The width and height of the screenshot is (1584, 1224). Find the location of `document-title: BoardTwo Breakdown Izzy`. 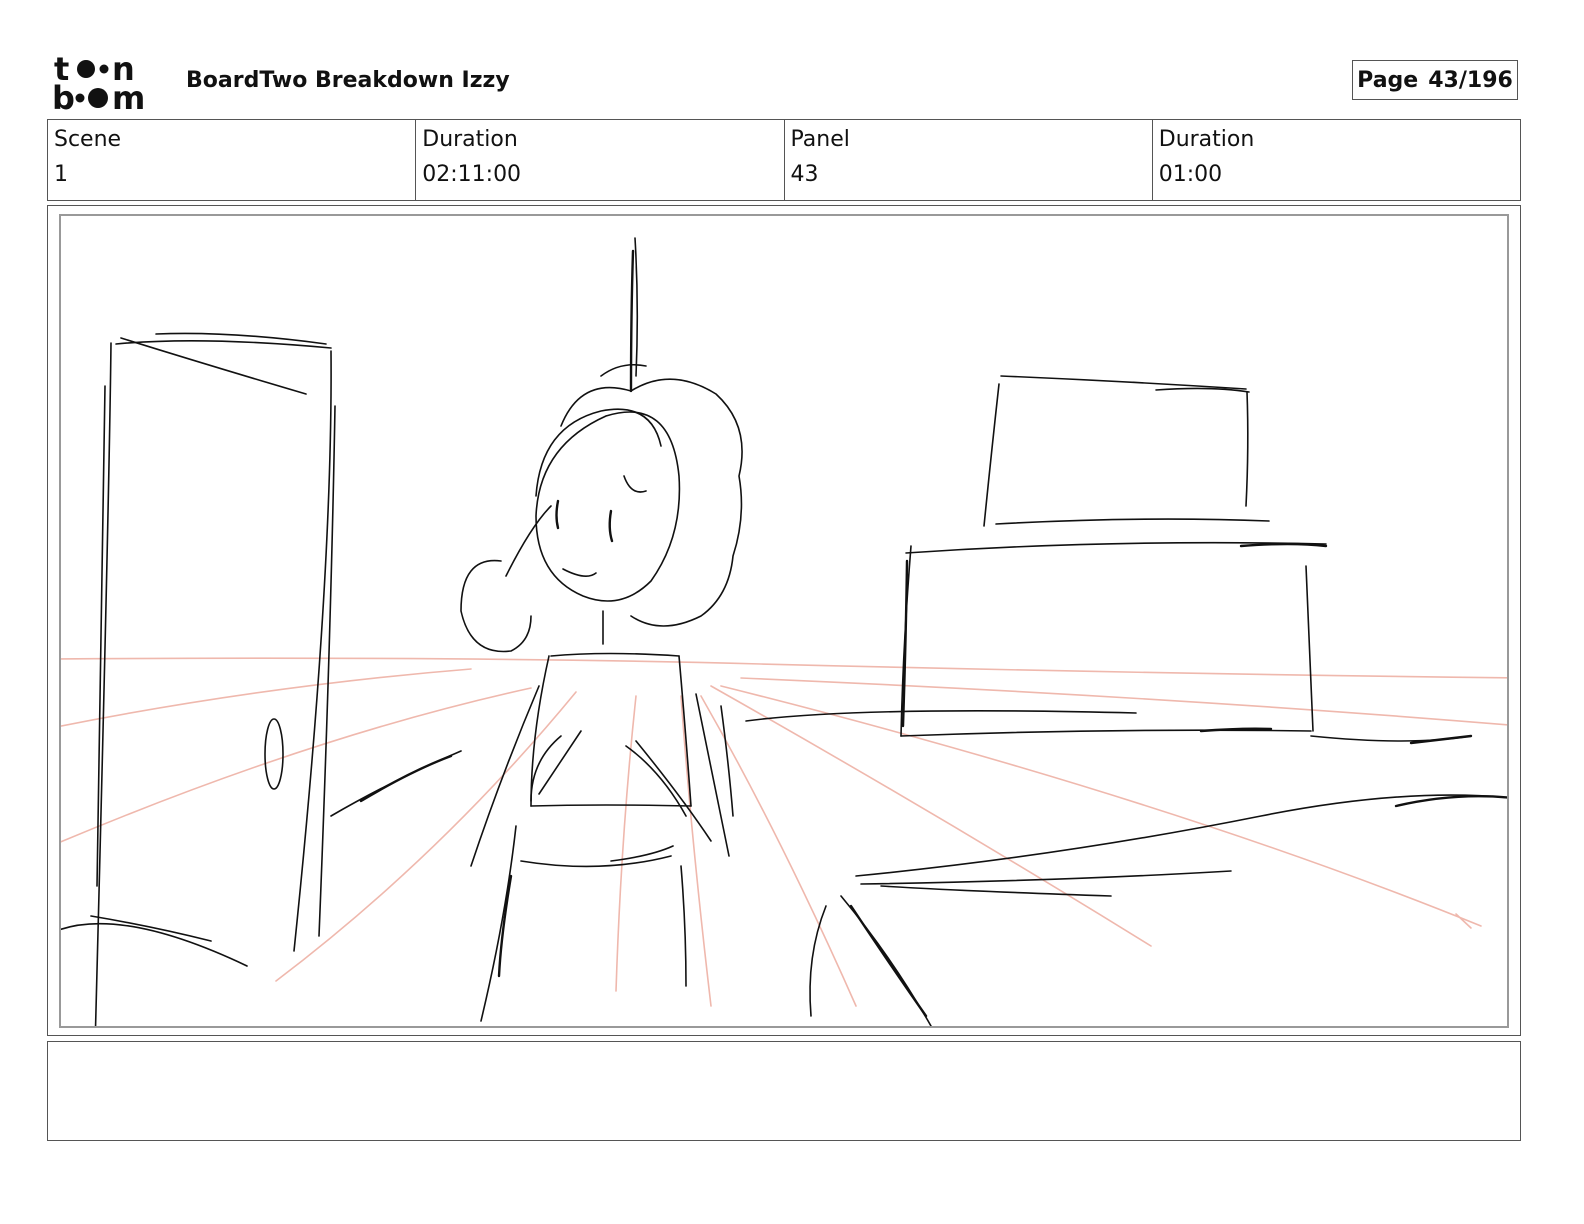

document-title: BoardTwo Breakdown Izzy is located at coordinates (348, 80).